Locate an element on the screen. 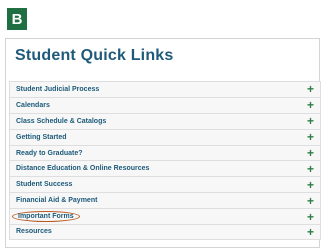 The width and height of the screenshot is (322, 248). accordion-item-label: Ready to Graduate? is located at coordinates (49, 153).